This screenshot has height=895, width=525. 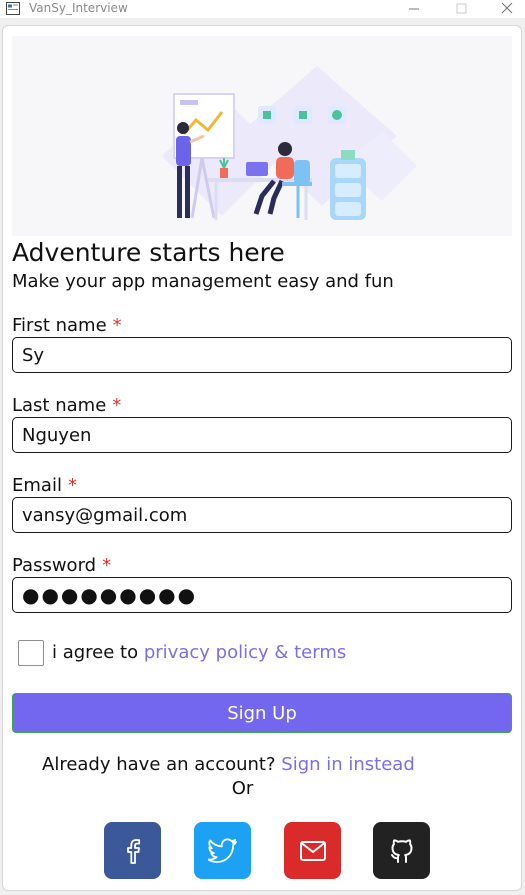 I want to click on sign-in-link: Sign in instead, so click(x=348, y=764).